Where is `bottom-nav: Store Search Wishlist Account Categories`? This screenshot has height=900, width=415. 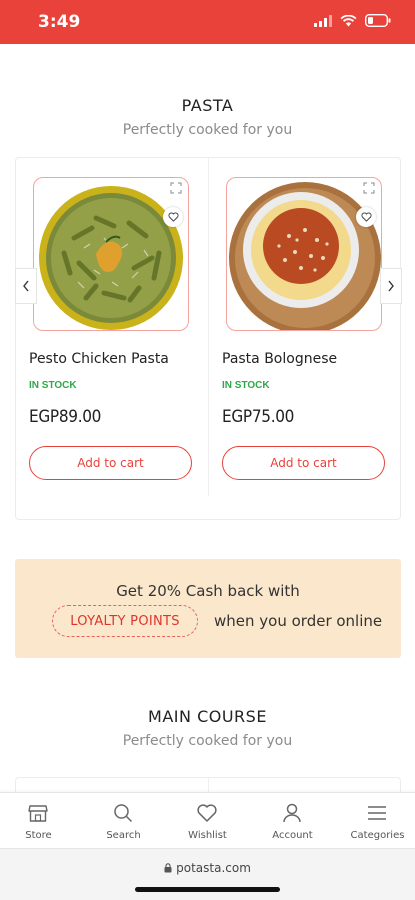 bottom-nav: Store Search Wishlist Account Categories is located at coordinates (207, 820).